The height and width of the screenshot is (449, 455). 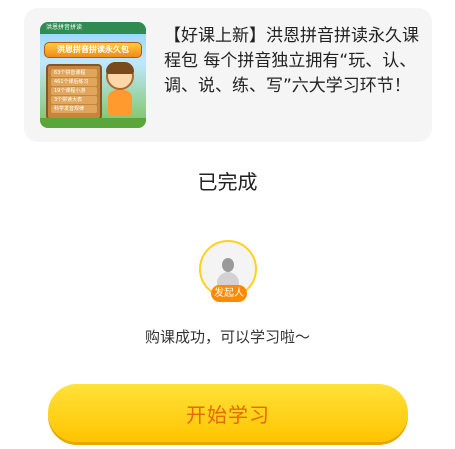 What do you see at coordinates (74, 82) in the screenshot?
I see `thumbnail-feature-line: 461个课后练习` at bounding box center [74, 82].